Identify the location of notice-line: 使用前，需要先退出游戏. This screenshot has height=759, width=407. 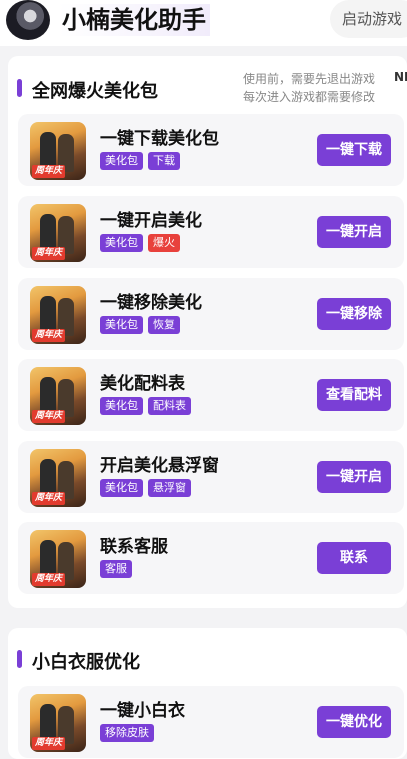
(309, 79).